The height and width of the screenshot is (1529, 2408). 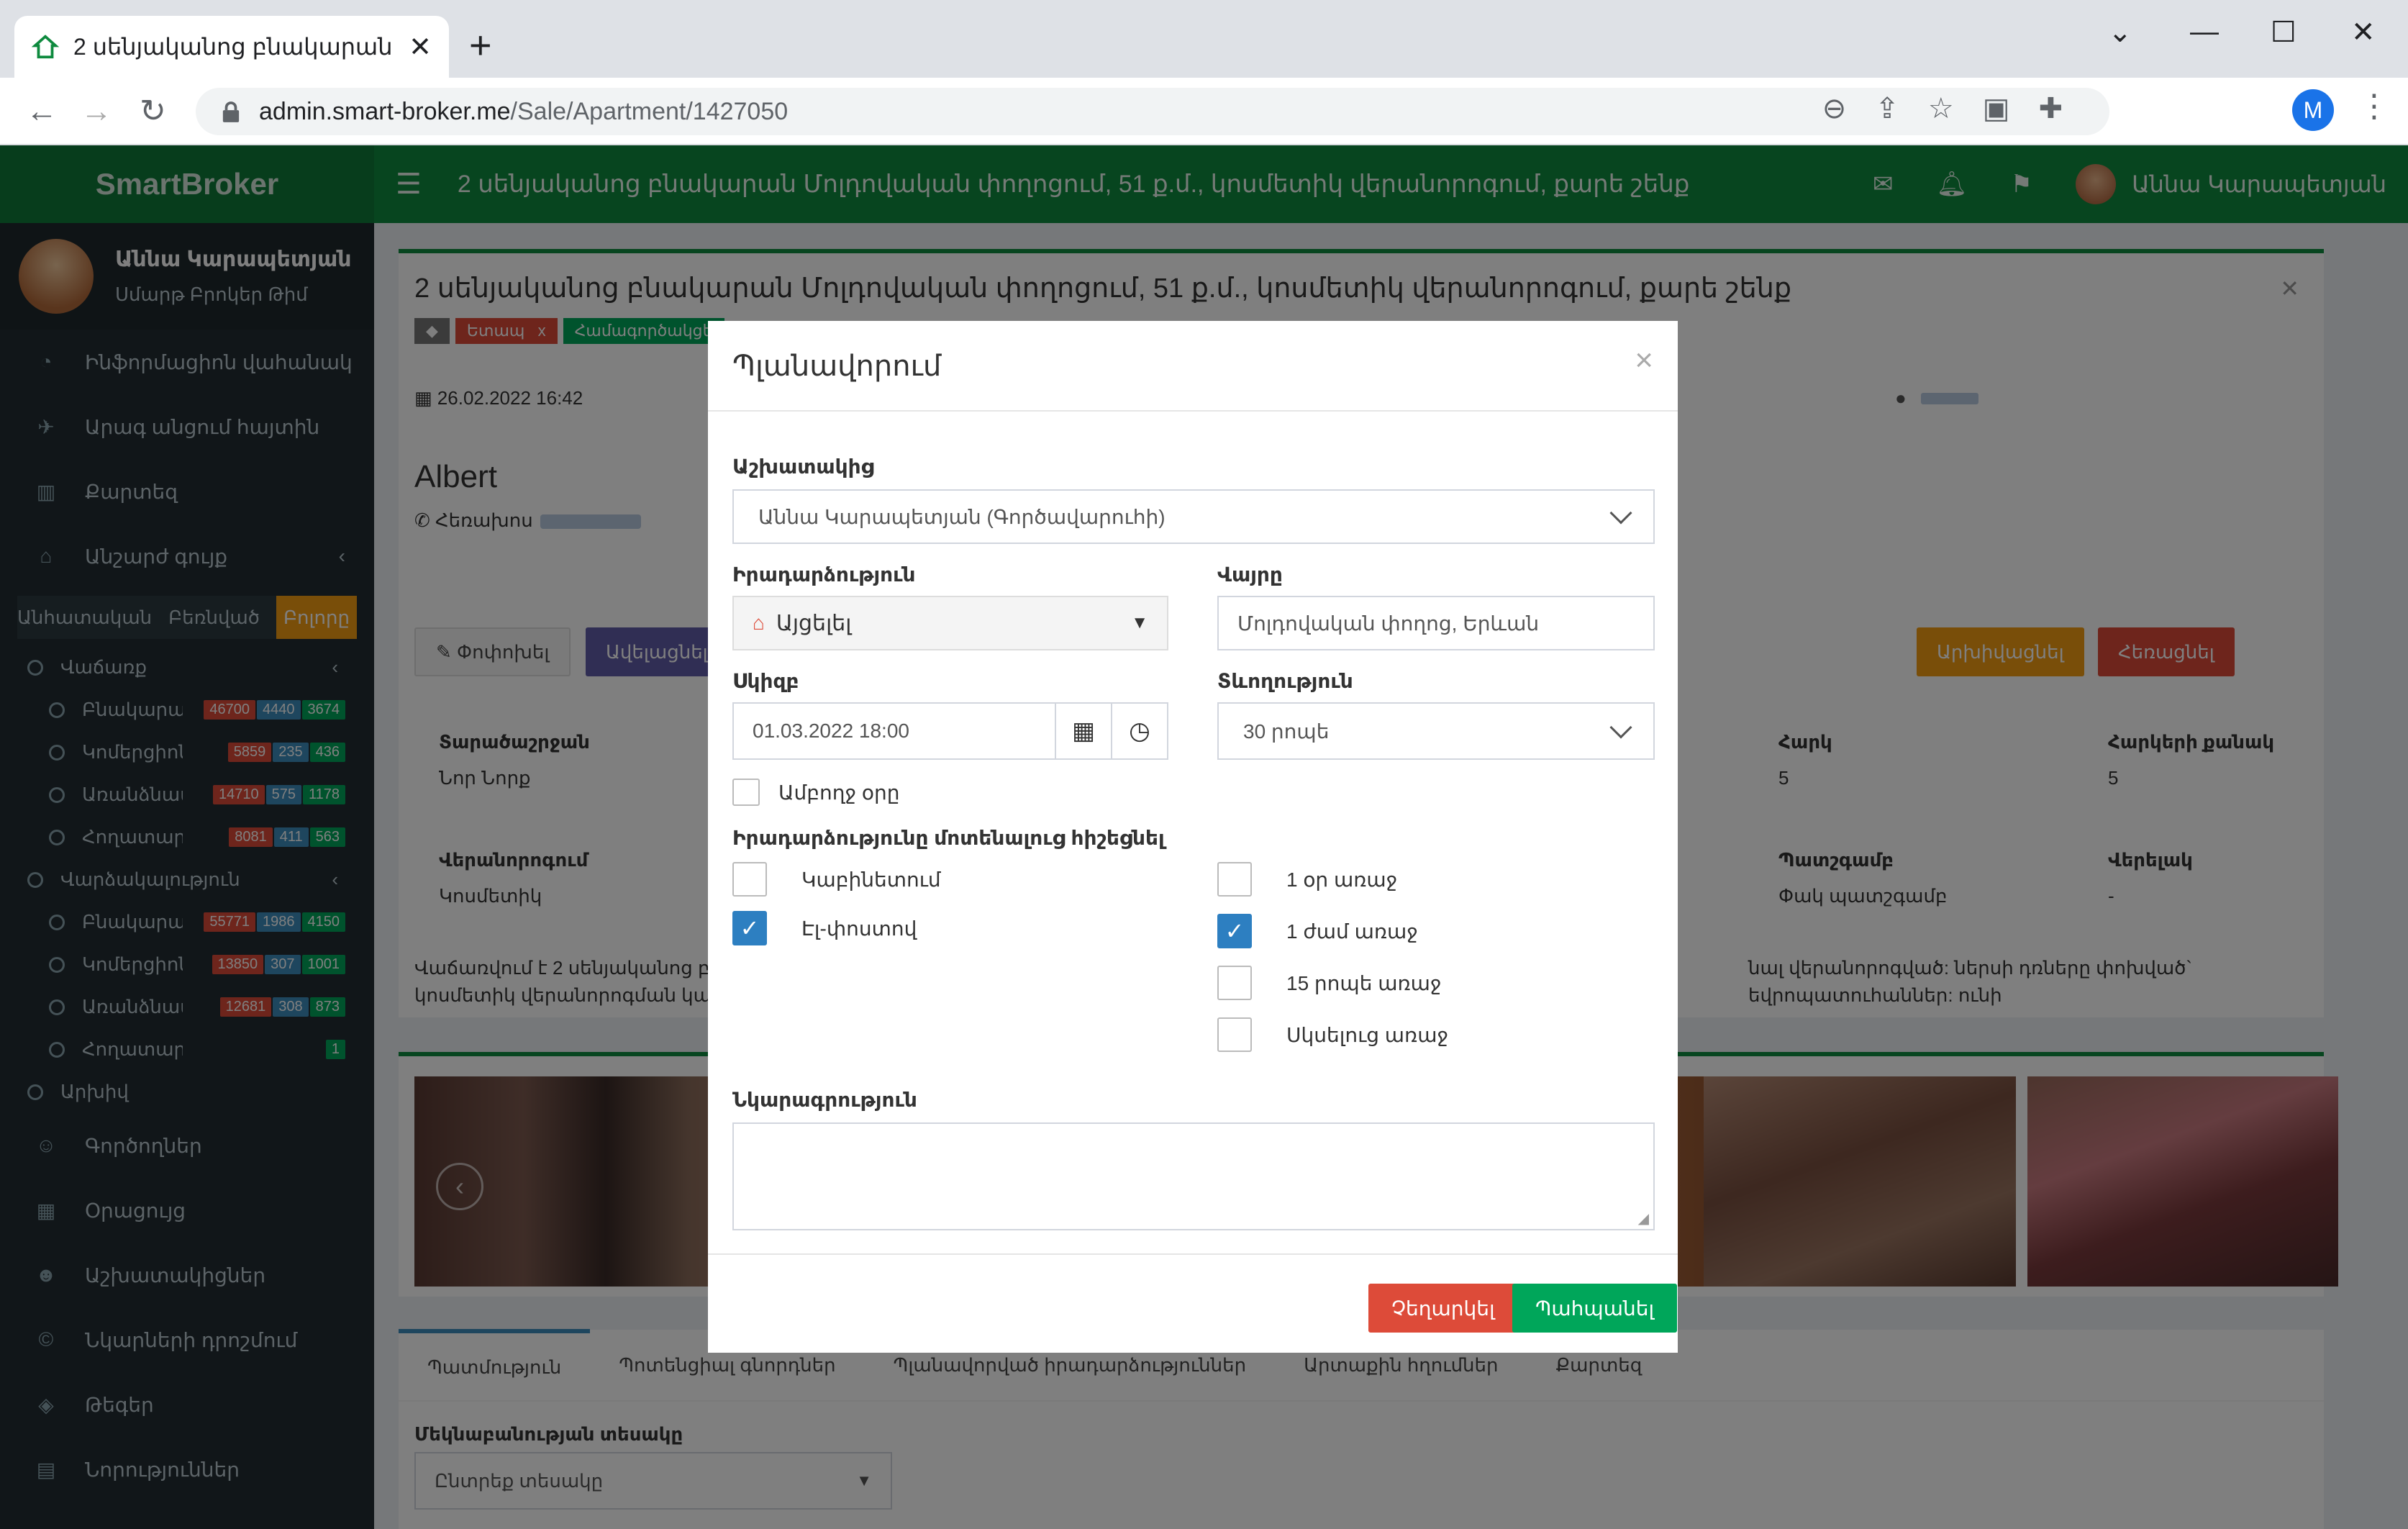 I want to click on remind-label: Իրադարձությունը մոտենալուց հիշեցնել, so click(x=948, y=838).